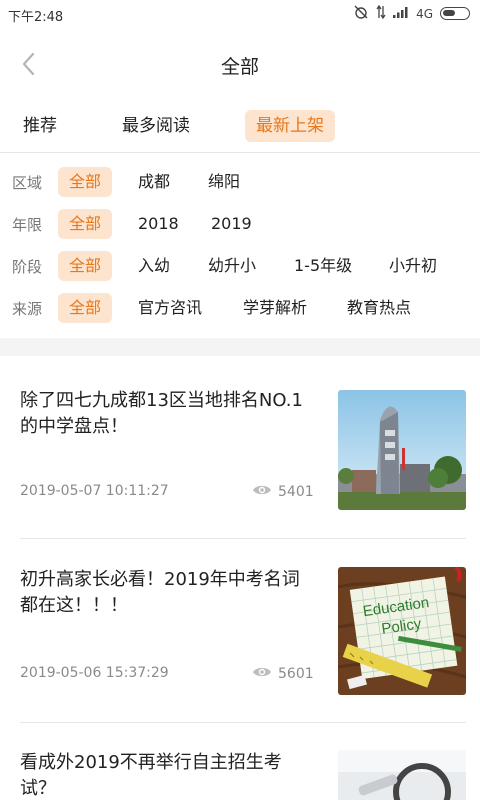 This screenshot has width=480, height=800. Describe the element at coordinates (424, 13) in the screenshot. I see `network-type: 4G` at that location.